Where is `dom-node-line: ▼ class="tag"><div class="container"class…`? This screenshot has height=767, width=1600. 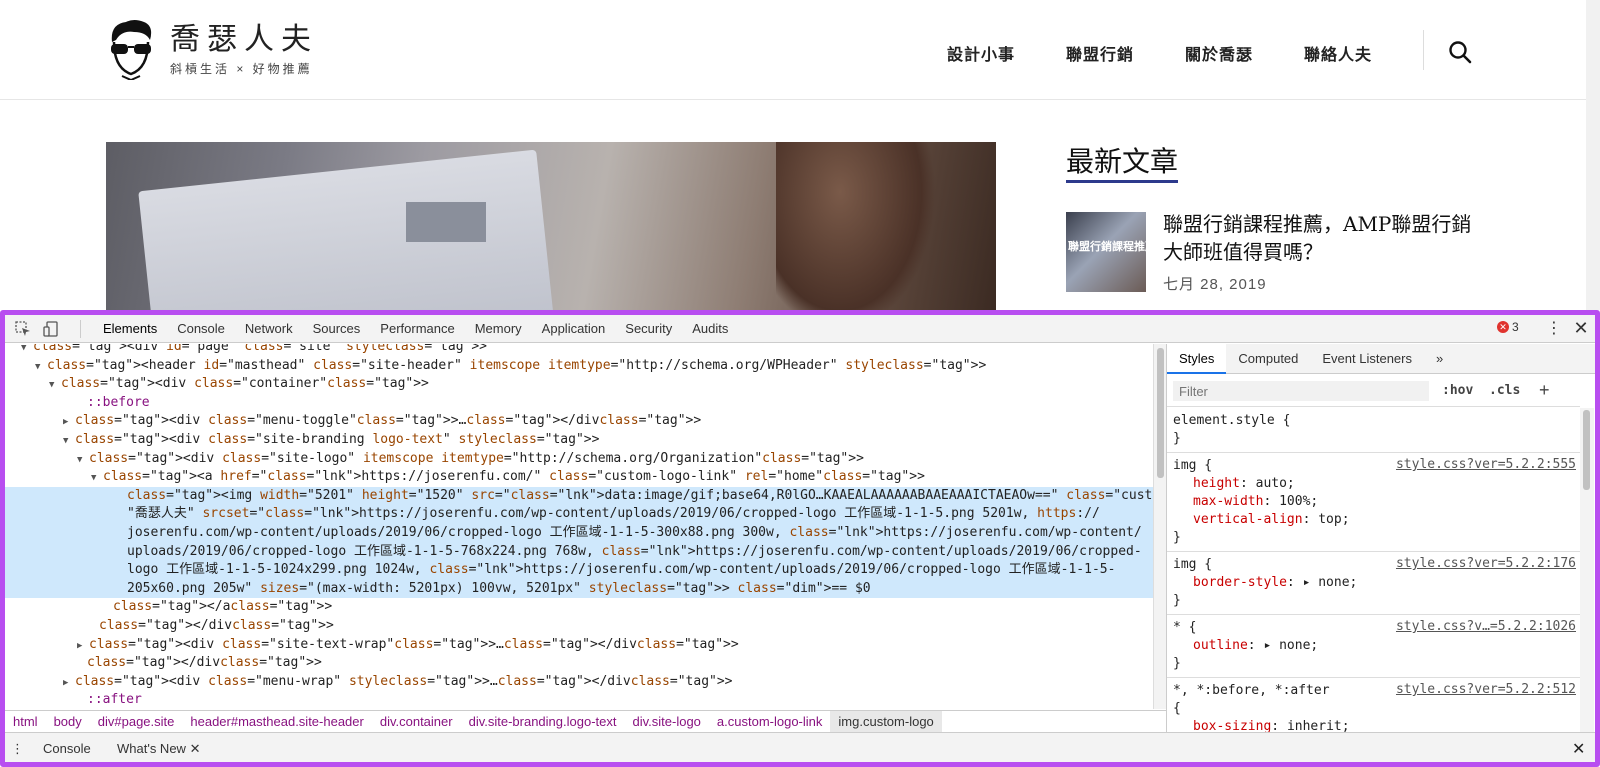 dom-node-line: ▼ class="tag"><div class="container"class… is located at coordinates (579, 384).